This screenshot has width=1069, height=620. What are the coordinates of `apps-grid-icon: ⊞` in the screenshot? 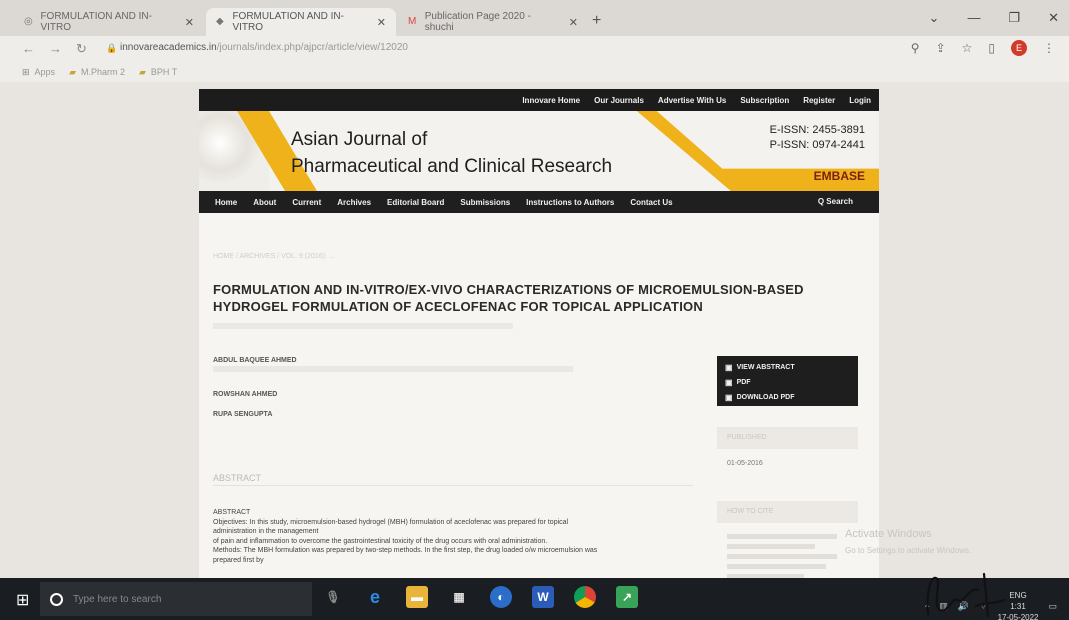 It's located at (26, 71).